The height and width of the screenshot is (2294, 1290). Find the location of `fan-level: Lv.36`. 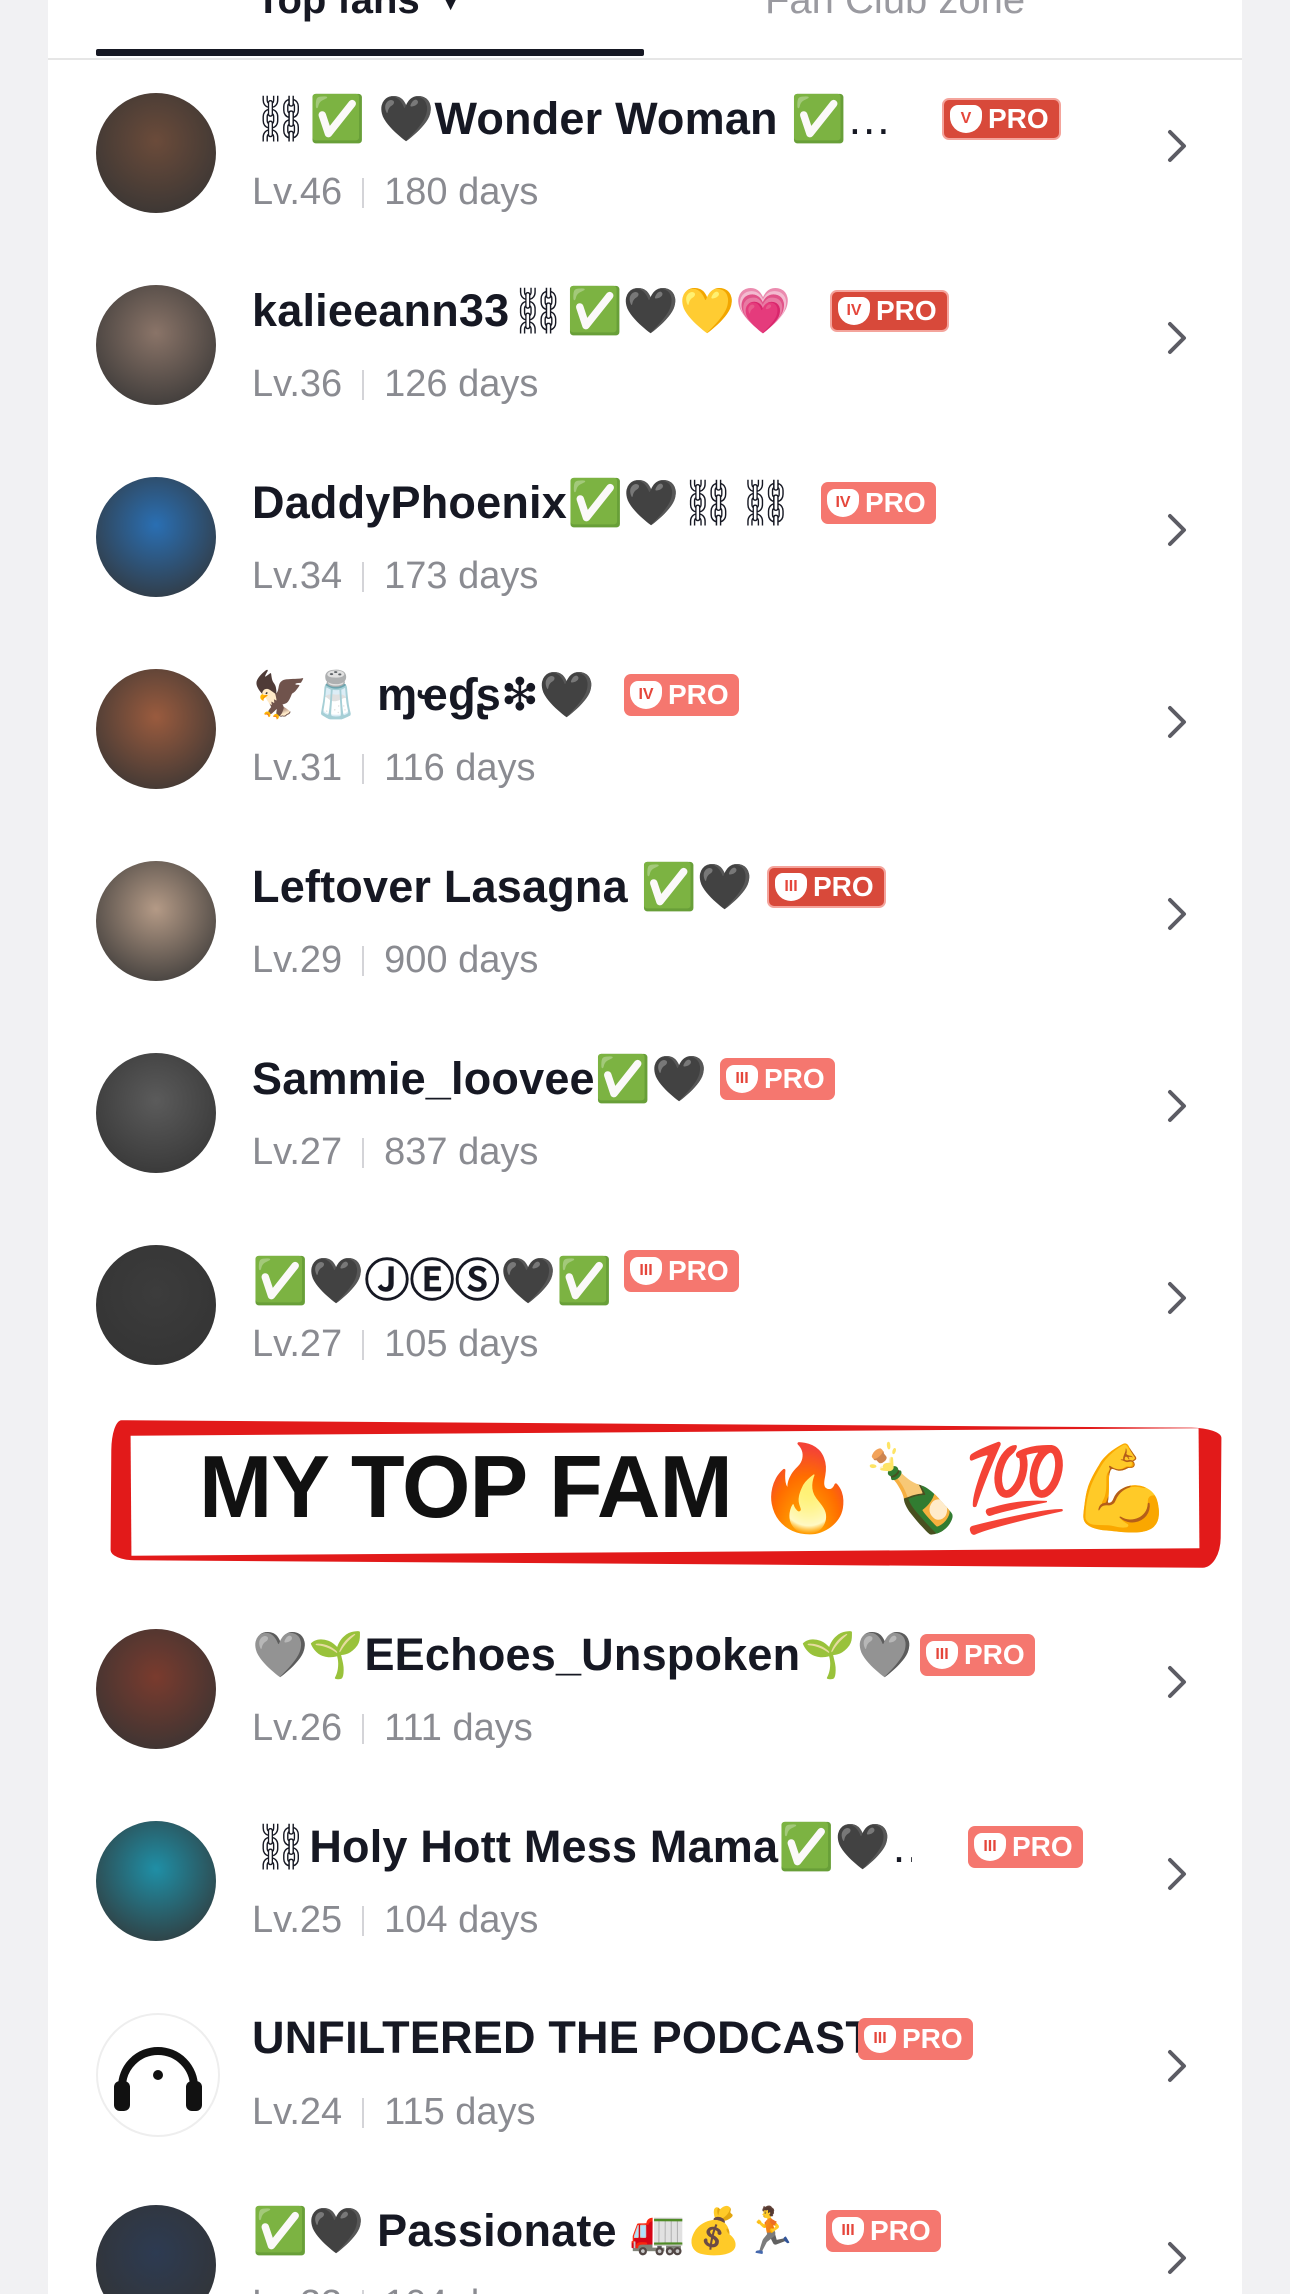

fan-level: Lv.36 is located at coordinates (297, 384).